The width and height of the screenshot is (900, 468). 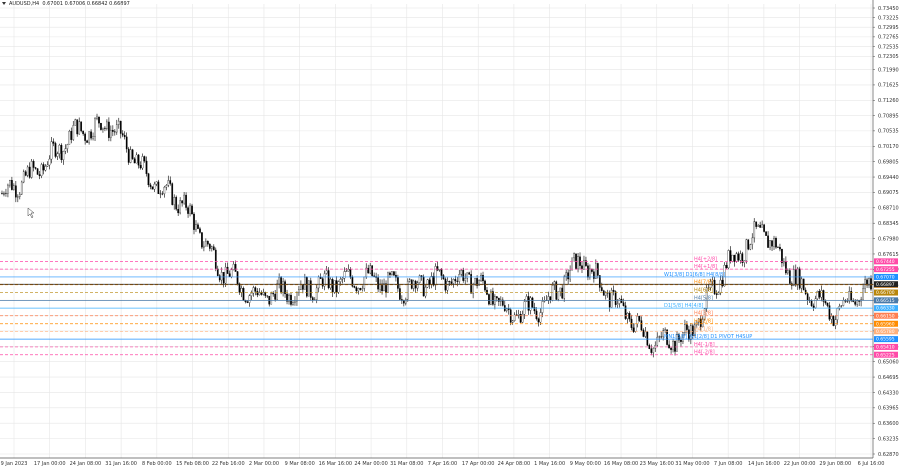 I want to click on time-tick-label: 23 May 16:00, so click(x=657, y=464).